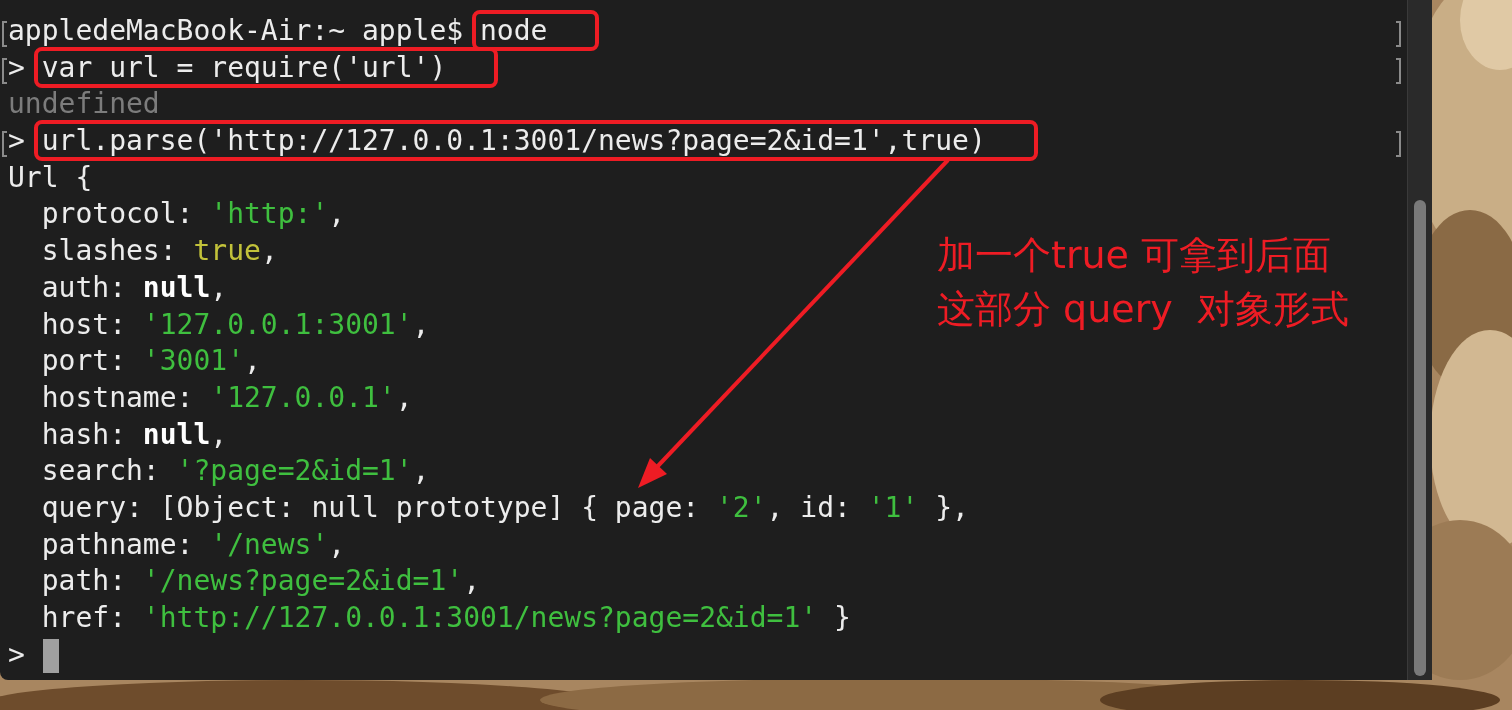 The height and width of the screenshot is (710, 1512). What do you see at coordinates (109, 251) in the screenshot?
I see `output-text: slashes:` at bounding box center [109, 251].